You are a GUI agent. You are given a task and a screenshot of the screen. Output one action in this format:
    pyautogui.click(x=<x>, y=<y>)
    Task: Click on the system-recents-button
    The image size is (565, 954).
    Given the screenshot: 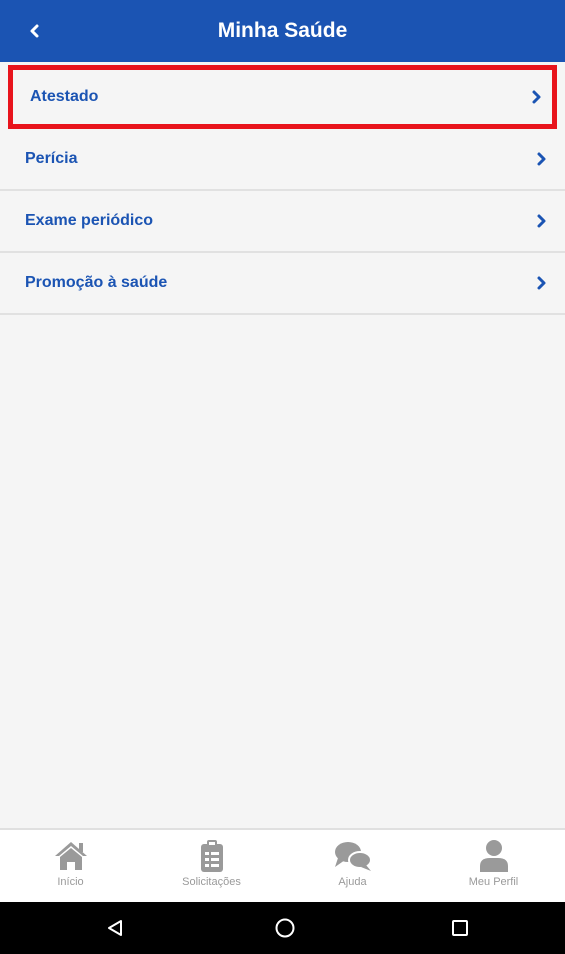 What is the action you would take?
    pyautogui.click(x=460, y=928)
    